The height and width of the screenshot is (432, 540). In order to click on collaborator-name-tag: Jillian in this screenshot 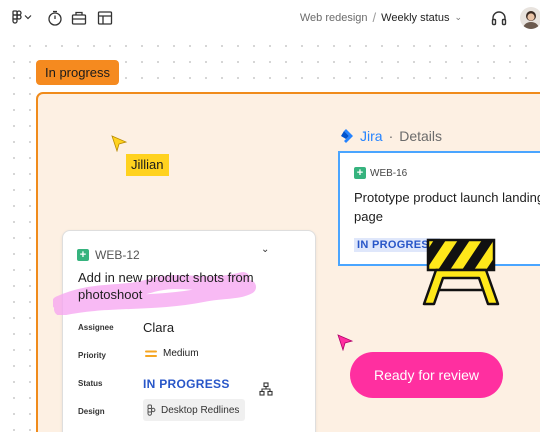, I will do `click(147, 165)`.